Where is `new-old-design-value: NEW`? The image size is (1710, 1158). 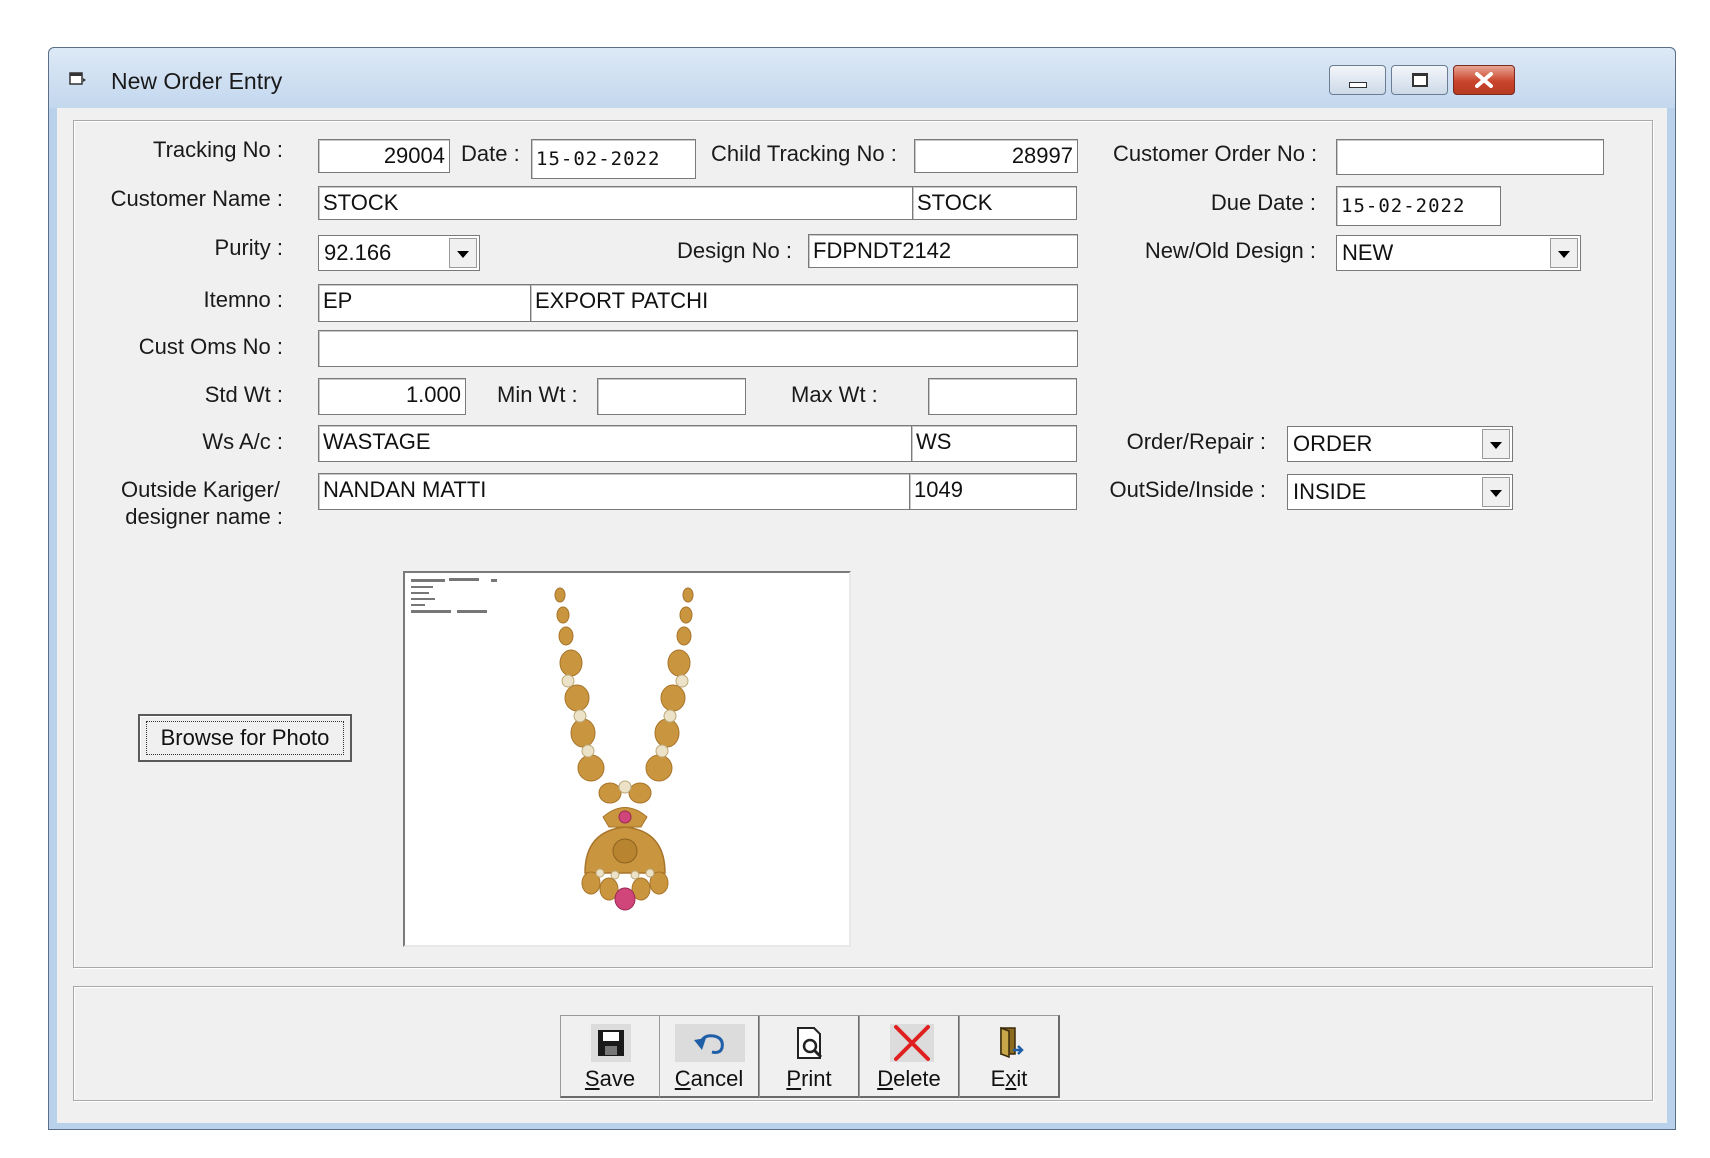
new-old-design-value: NEW is located at coordinates (1368, 252).